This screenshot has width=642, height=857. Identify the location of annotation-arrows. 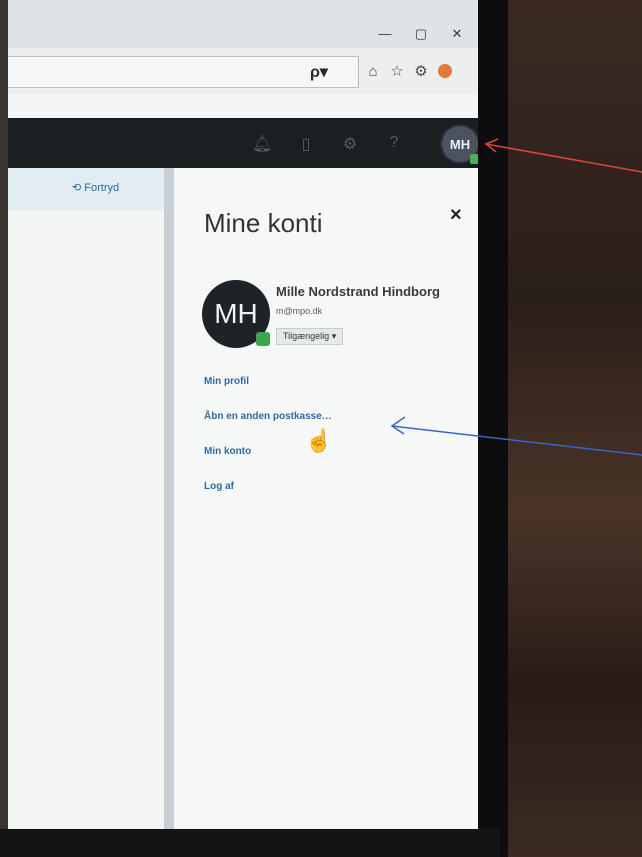
(516, 297).